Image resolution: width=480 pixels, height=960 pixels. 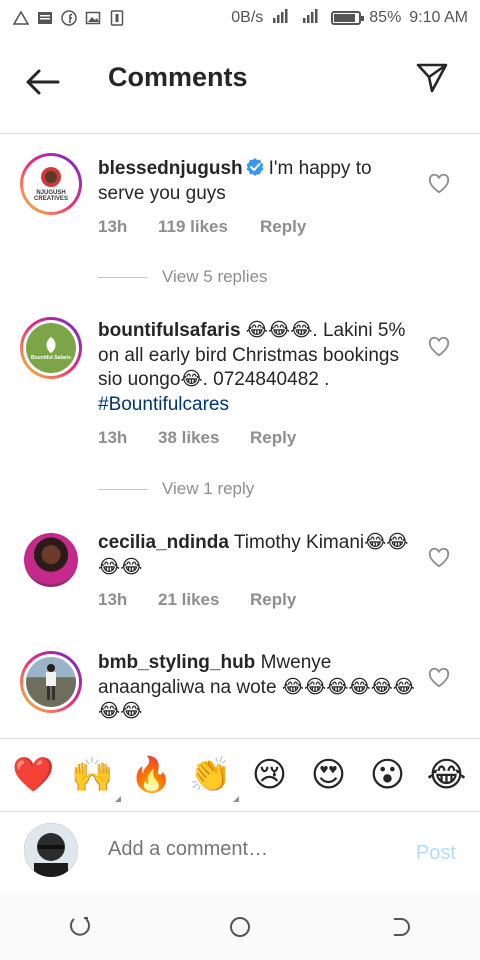 What do you see at coordinates (117, 18) in the screenshot?
I see `sim-icon` at bounding box center [117, 18].